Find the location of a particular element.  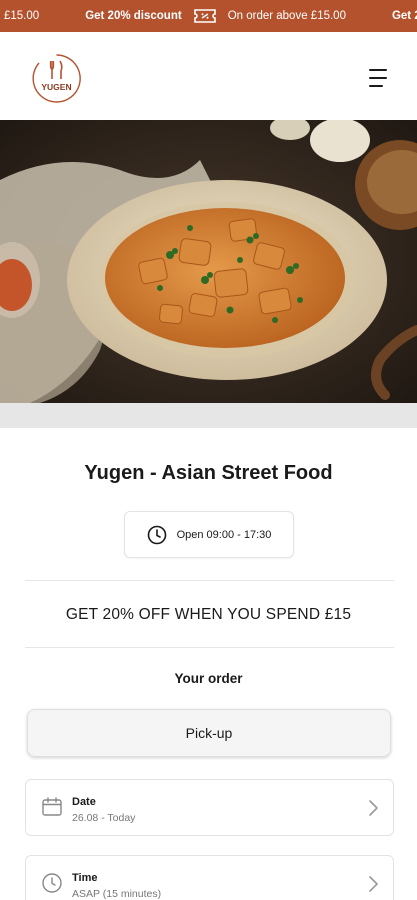

yugen-logo: YUGEN is located at coordinates (56, 78).